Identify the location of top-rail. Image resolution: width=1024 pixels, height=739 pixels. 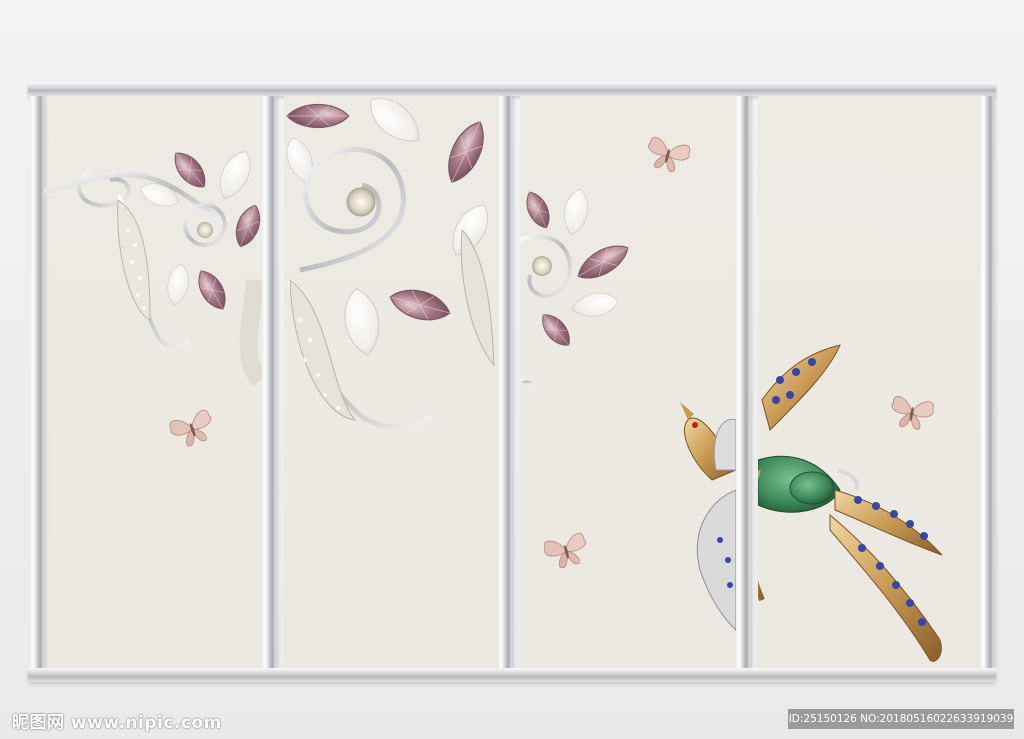
(512, 89).